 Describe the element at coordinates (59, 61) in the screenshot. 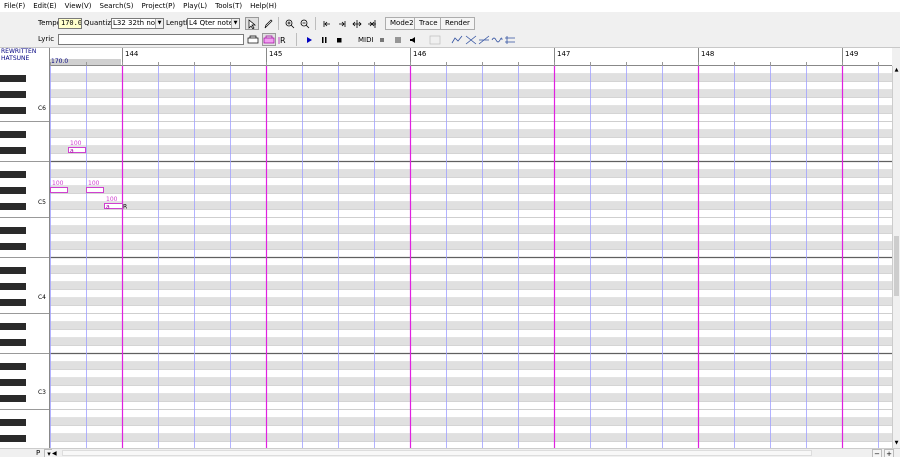

I see `tempo-marker-value: 170.0` at that location.